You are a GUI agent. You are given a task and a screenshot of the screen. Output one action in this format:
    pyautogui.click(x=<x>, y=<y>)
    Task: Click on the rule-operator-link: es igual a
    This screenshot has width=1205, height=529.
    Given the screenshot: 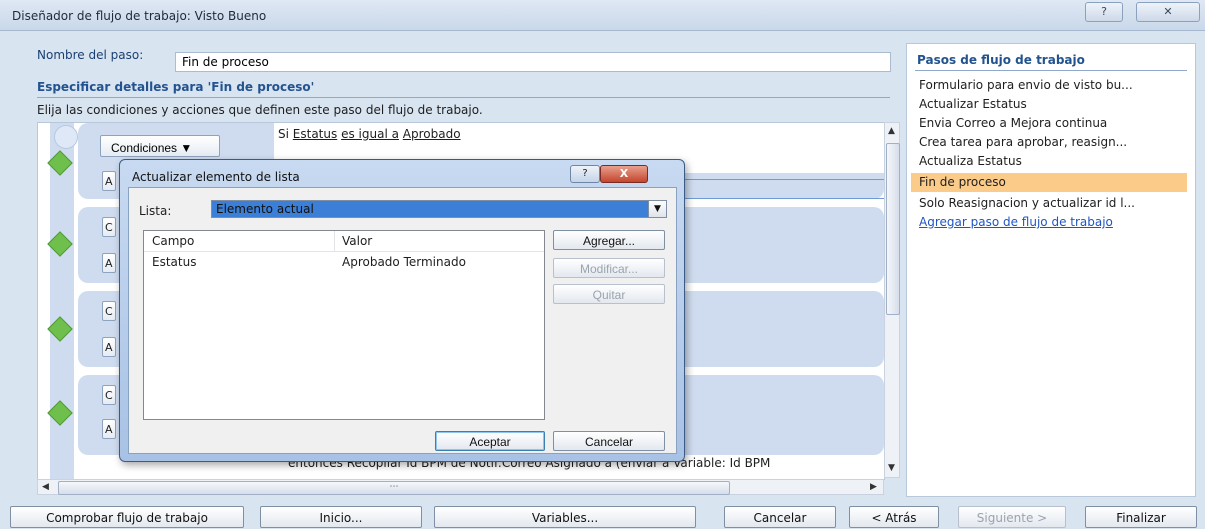 What is the action you would take?
    pyautogui.click(x=370, y=134)
    